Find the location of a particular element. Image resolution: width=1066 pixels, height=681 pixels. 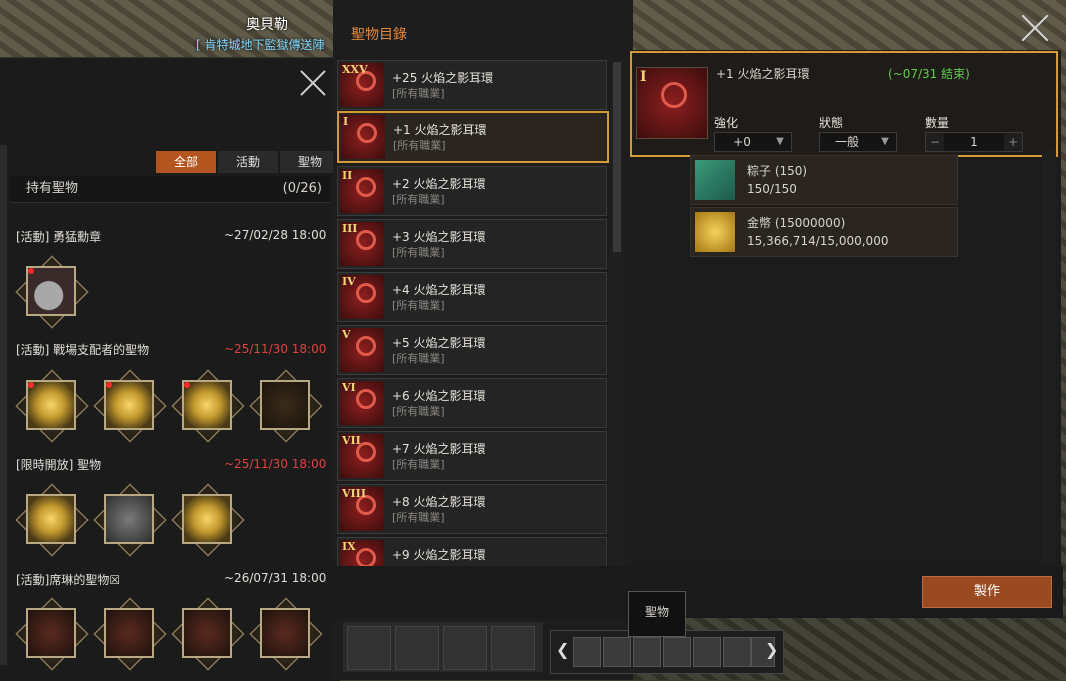

catalog-item: VIII +8 火焰之影耳環 [所有職業] is located at coordinates (472, 509).